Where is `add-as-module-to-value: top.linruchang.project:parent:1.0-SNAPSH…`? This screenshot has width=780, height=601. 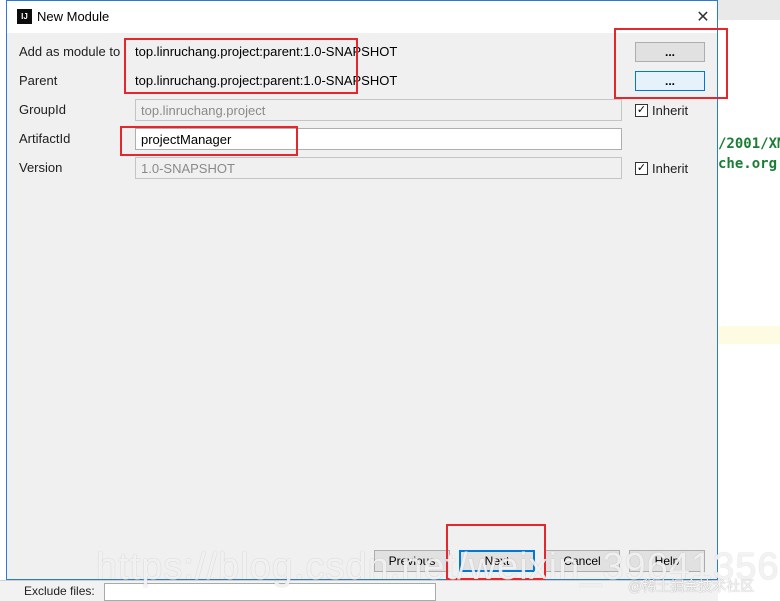
add-as-module-to-value: top.linruchang.project:parent:1.0-SNAPSH… is located at coordinates (266, 51).